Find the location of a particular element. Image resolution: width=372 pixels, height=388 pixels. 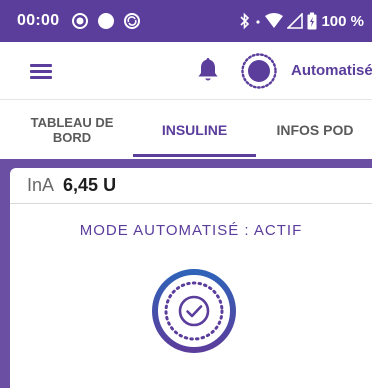

record-icon is located at coordinates (80, 21).